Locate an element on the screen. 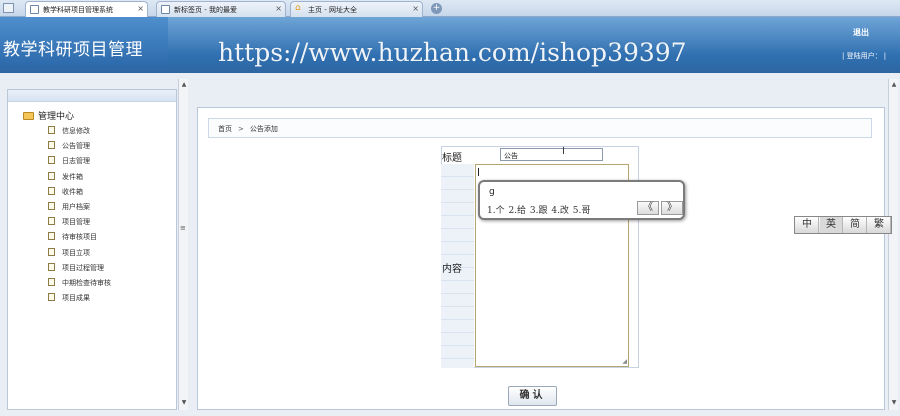 Image resolution: width=900 pixels, height=416 pixels. ime-candidate-list: 1.个 2.给 3.跟 4.改 5.哥 is located at coordinates (538, 209).